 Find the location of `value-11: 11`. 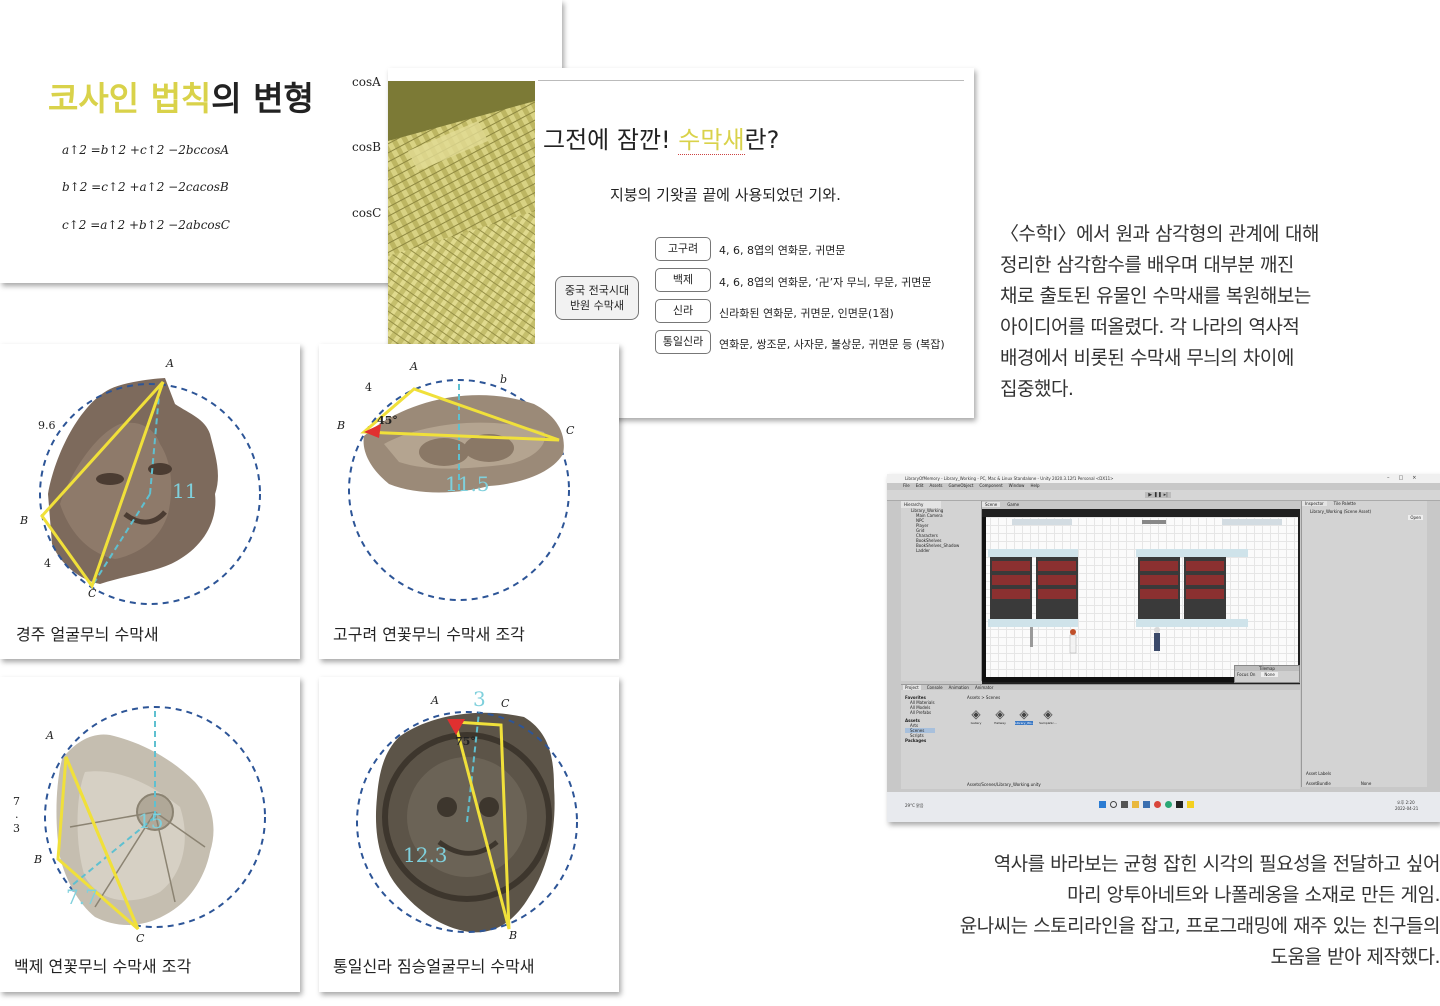

value-11: 11 is located at coordinates (185, 491).